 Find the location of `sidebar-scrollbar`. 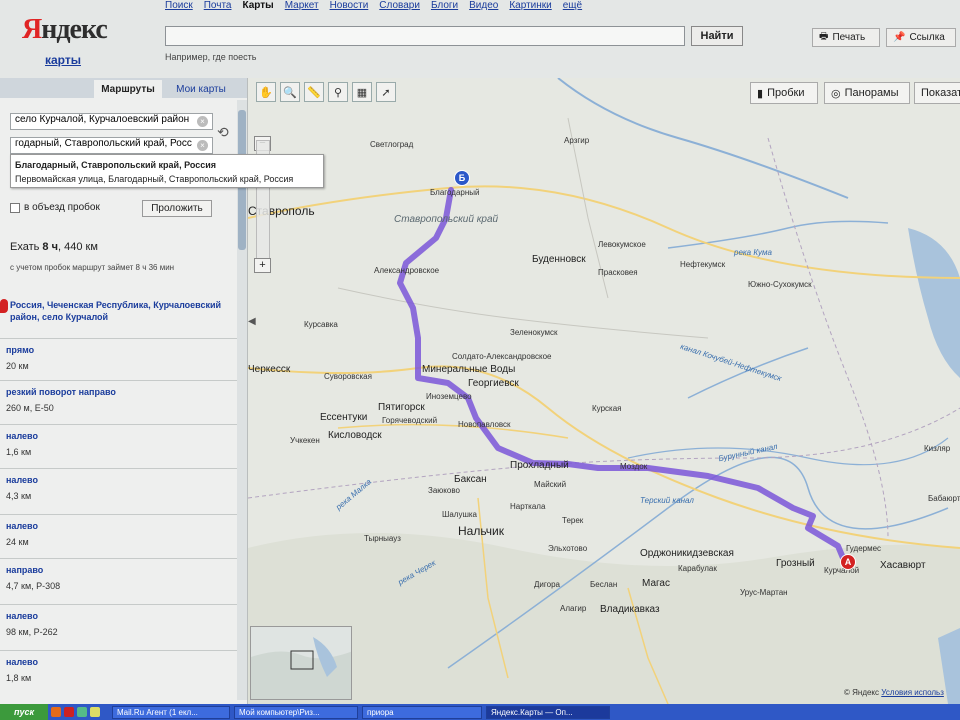

sidebar-scrollbar is located at coordinates (242, 400).